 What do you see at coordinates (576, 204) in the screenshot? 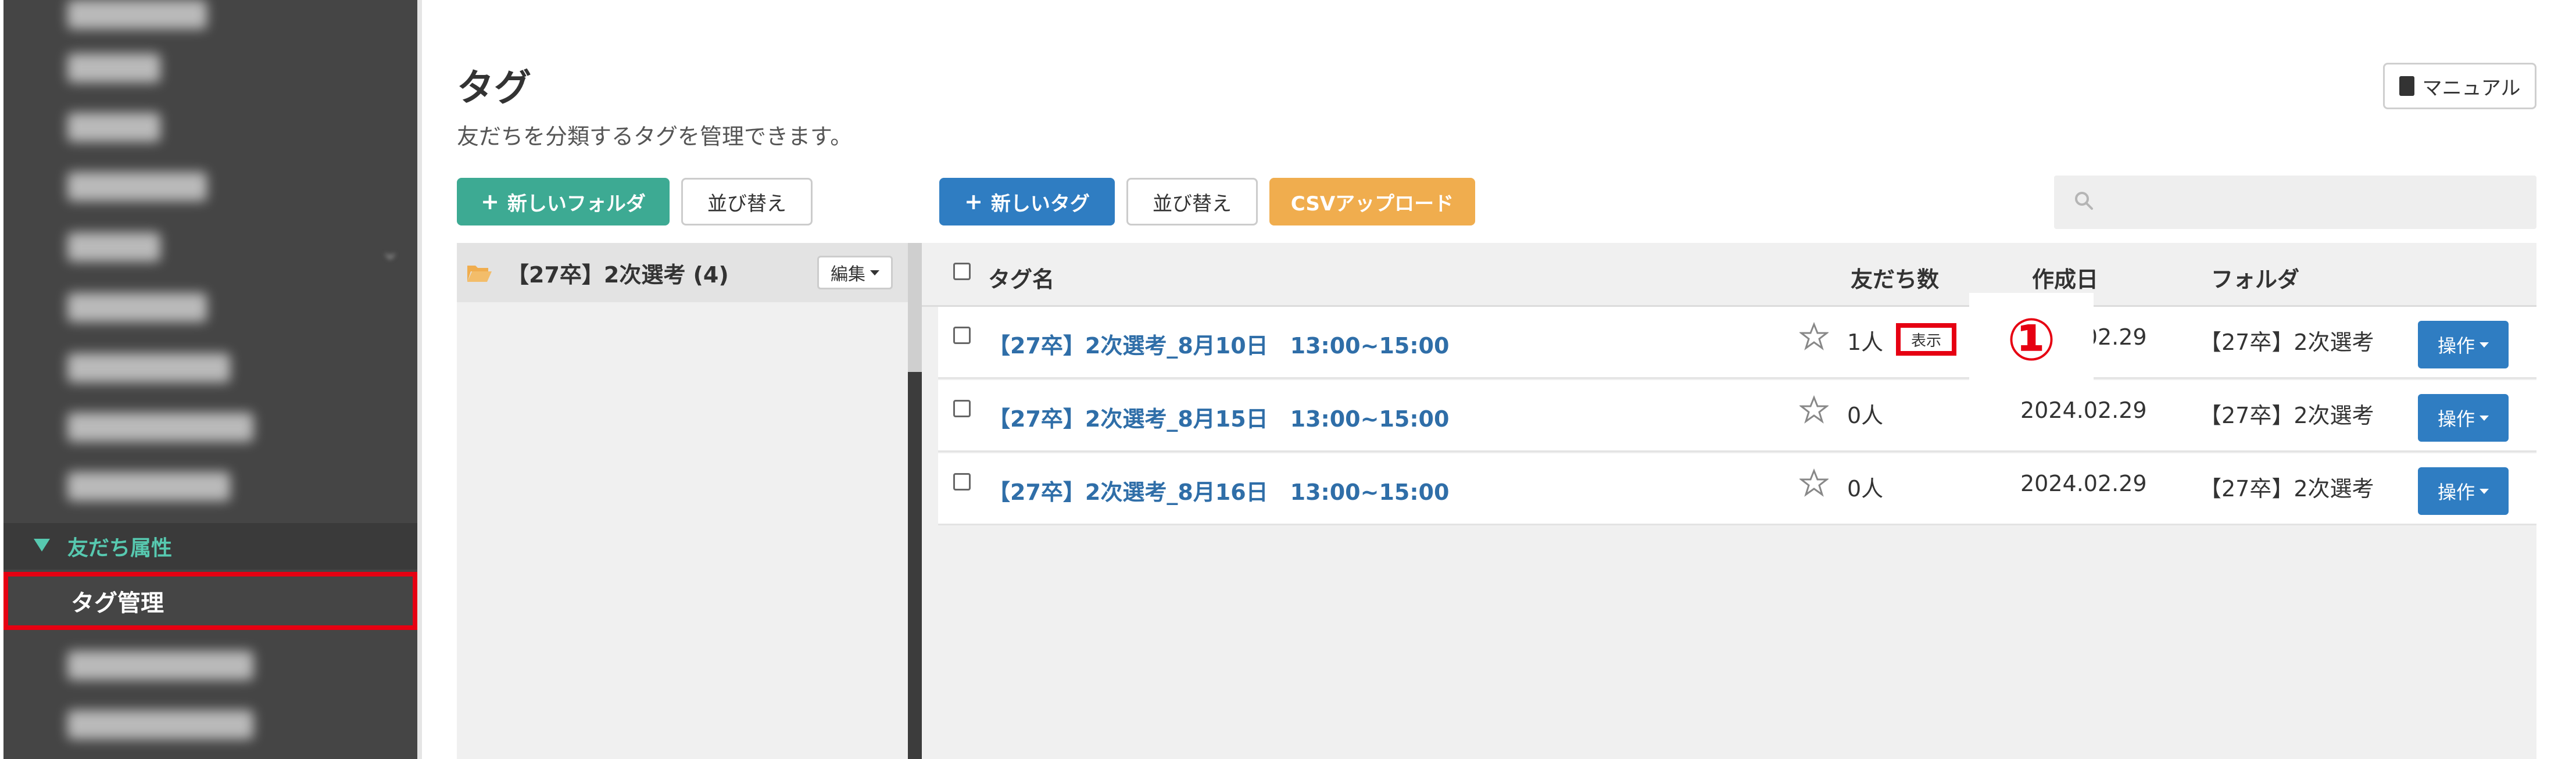
I see `new-folder-label: 新しいフォルダ` at bounding box center [576, 204].